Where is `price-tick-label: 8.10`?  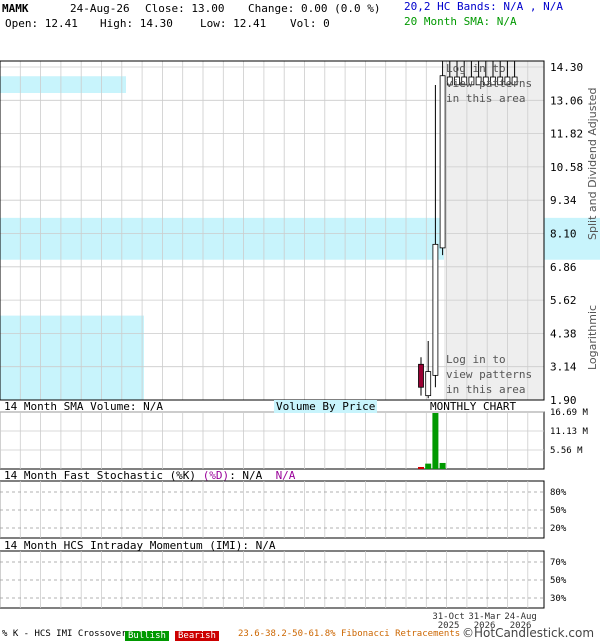
price-tick-label: 8.10 is located at coordinates (563, 234).